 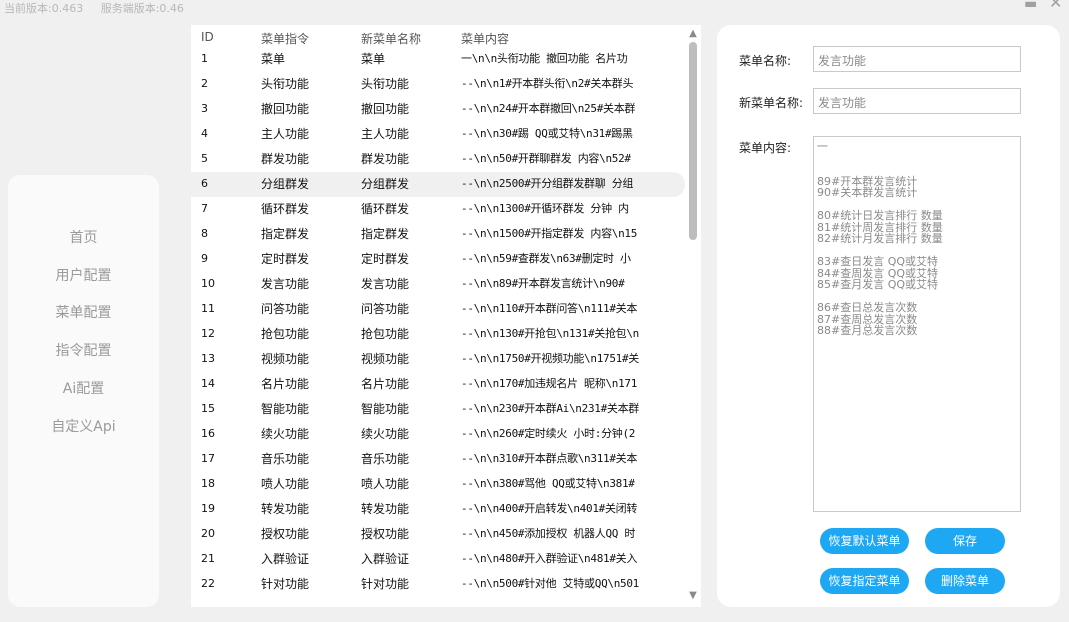 What do you see at coordinates (917, 59) in the screenshot?
I see `menu-name-field: 发言功能` at bounding box center [917, 59].